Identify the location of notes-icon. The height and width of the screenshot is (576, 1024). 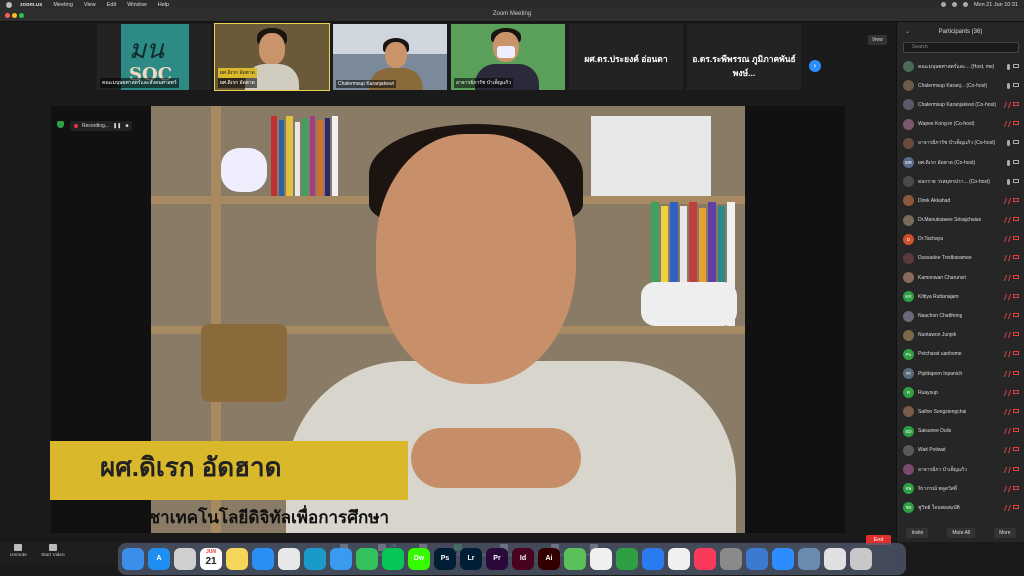
(237, 559).